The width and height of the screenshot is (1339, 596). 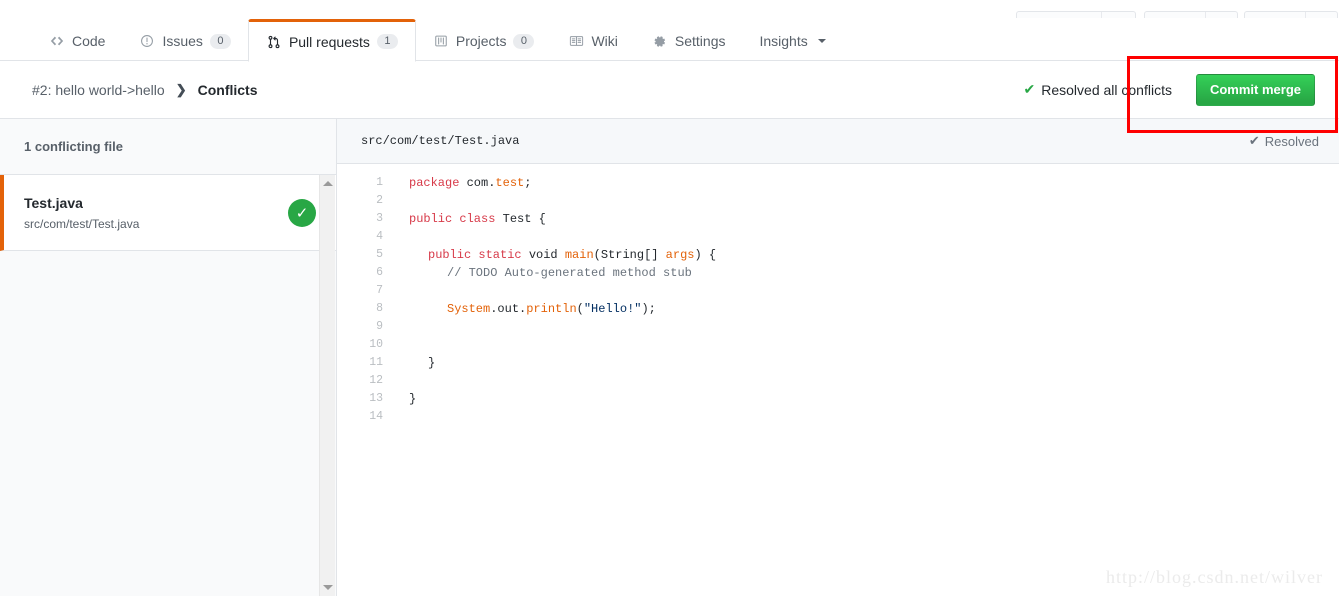 What do you see at coordinates (302, 212) in the screenshot?
I see `check-circle-icon: ✓` at bounding box center [302, 212].